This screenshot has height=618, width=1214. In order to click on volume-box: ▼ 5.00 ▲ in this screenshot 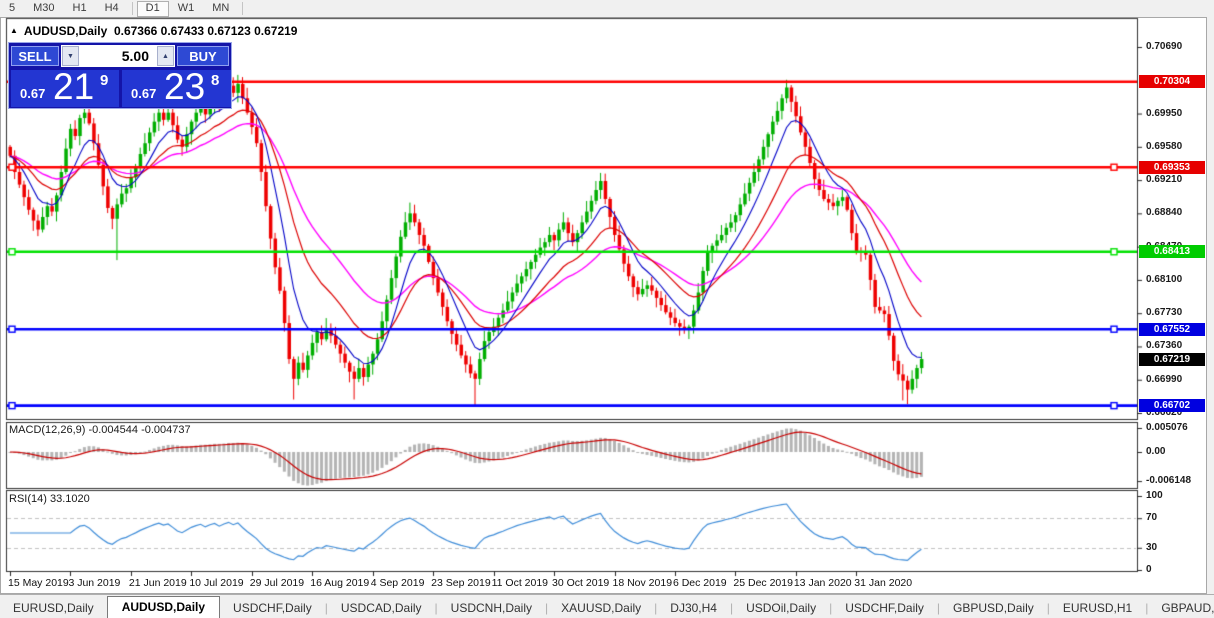, I will do `click(118, 56)`.